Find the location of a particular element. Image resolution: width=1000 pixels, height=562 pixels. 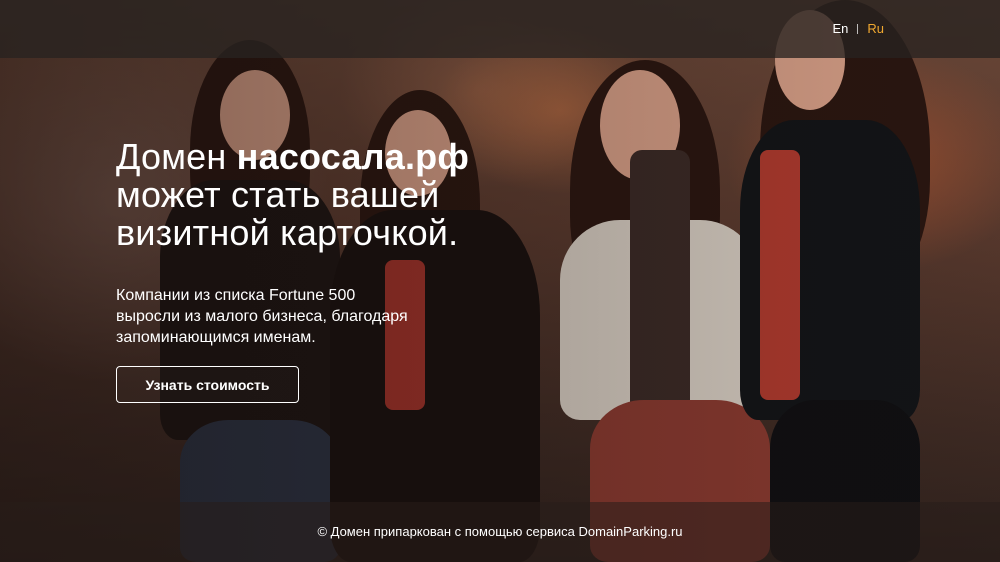

lang-separator is located at coordinates (858, 28).